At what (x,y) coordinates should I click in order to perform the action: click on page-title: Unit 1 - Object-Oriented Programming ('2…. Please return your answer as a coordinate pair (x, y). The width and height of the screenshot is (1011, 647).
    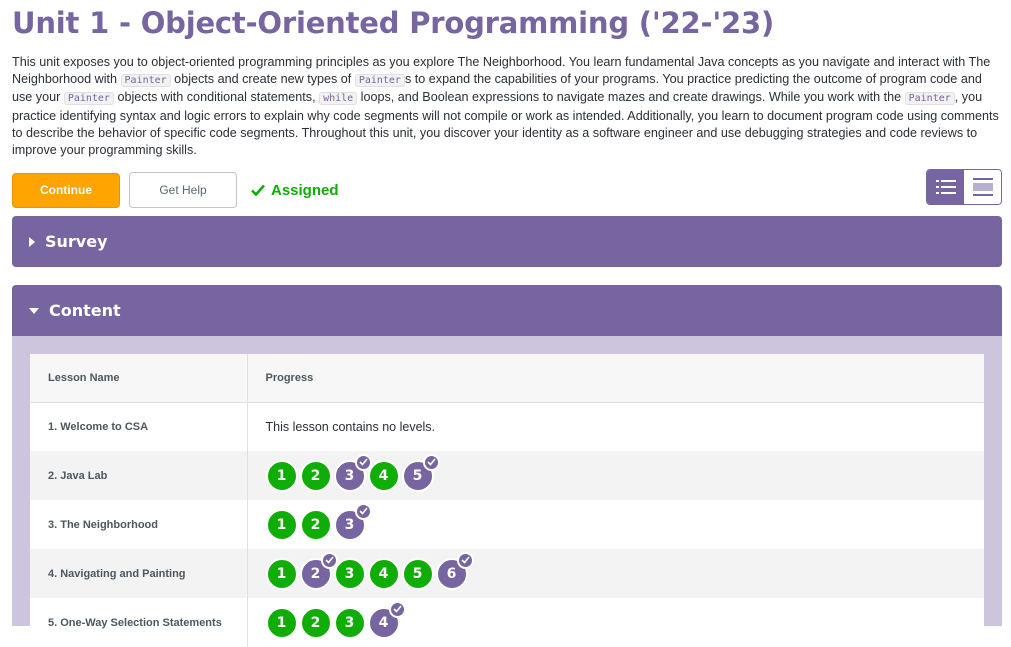
    Looking at the image, I should click on (393, 23).